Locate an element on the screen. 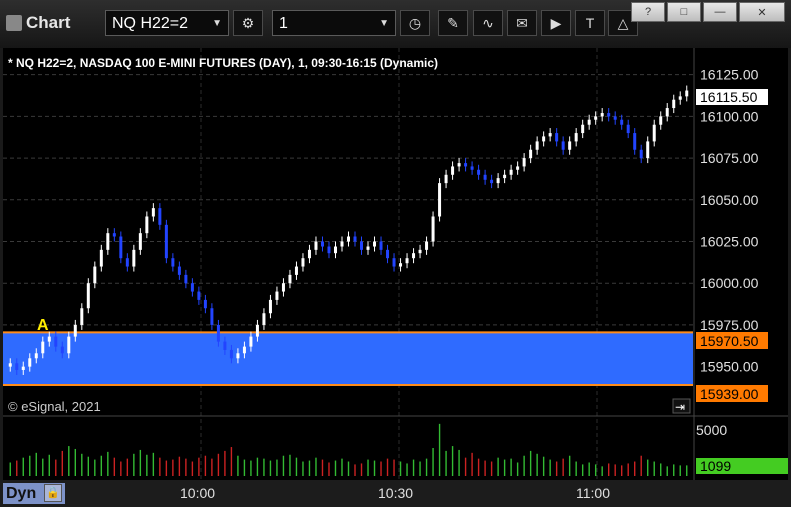  time-tick-1030: 10:30 is located at coordinates (396, 493).